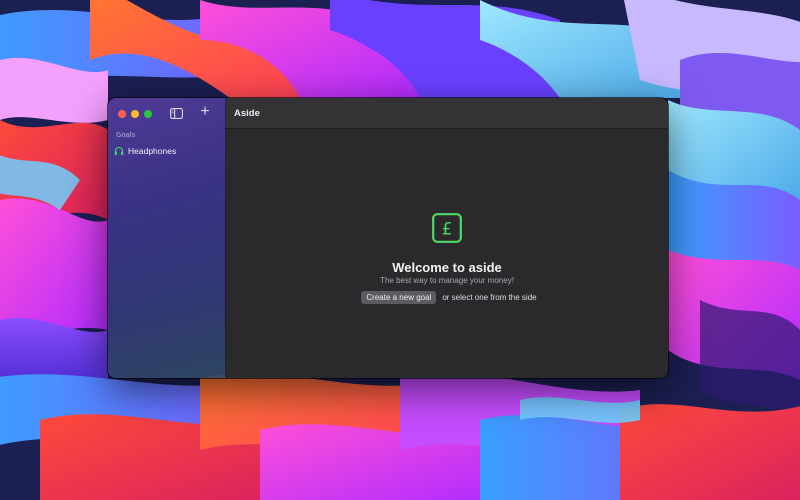 Image resolution: width=800 pixels, height=500 pixels. Describe the element at coordinates (447, 267) in the screenshot. I see `welcome-title: Welcome to aside` at that location.